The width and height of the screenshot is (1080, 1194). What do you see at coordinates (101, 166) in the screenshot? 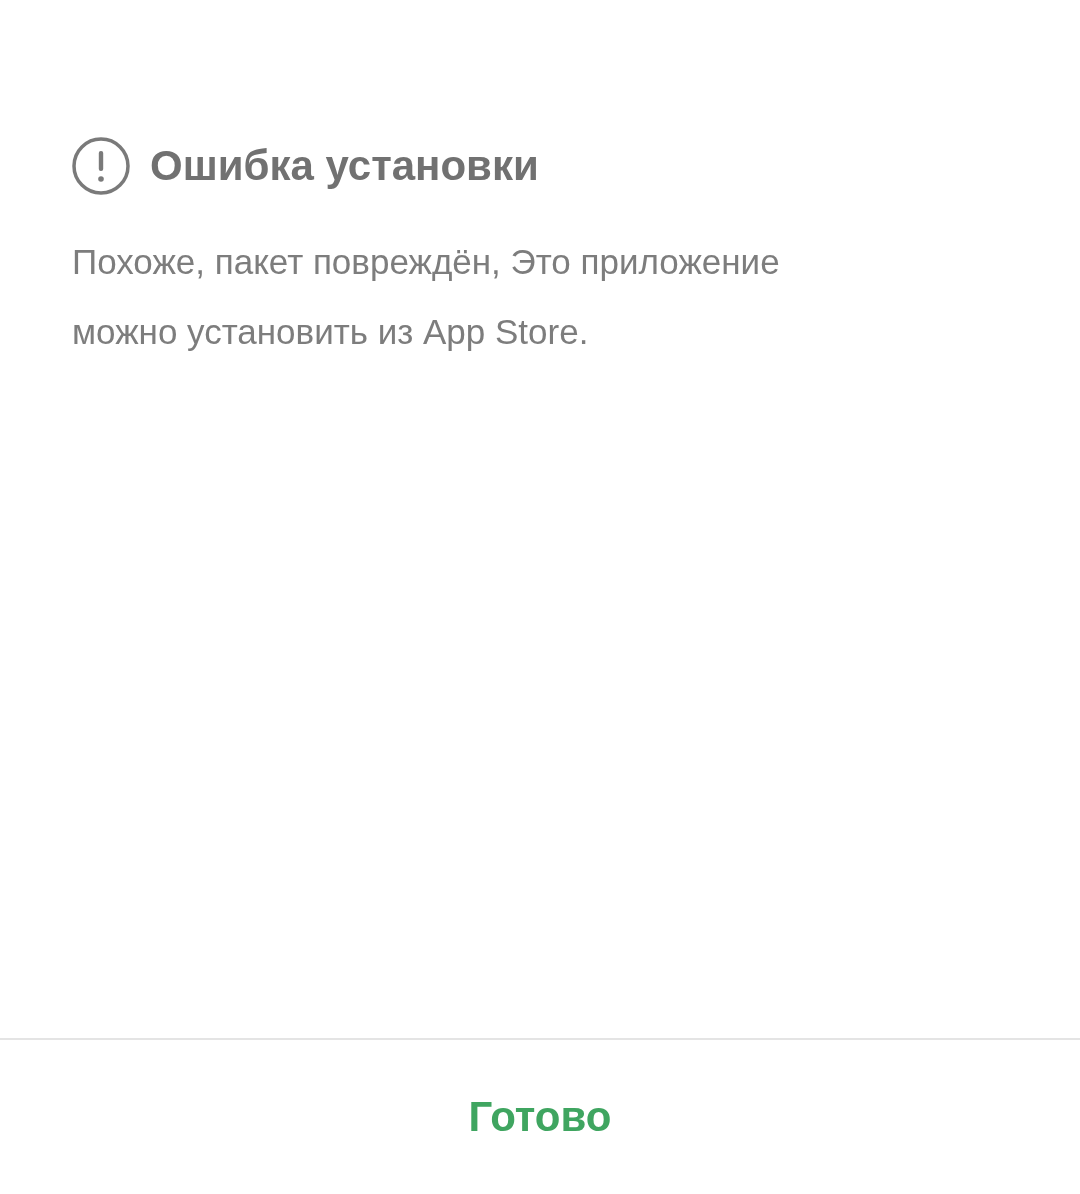
I see `exclamation-icon` at bounding box center [101, 166].